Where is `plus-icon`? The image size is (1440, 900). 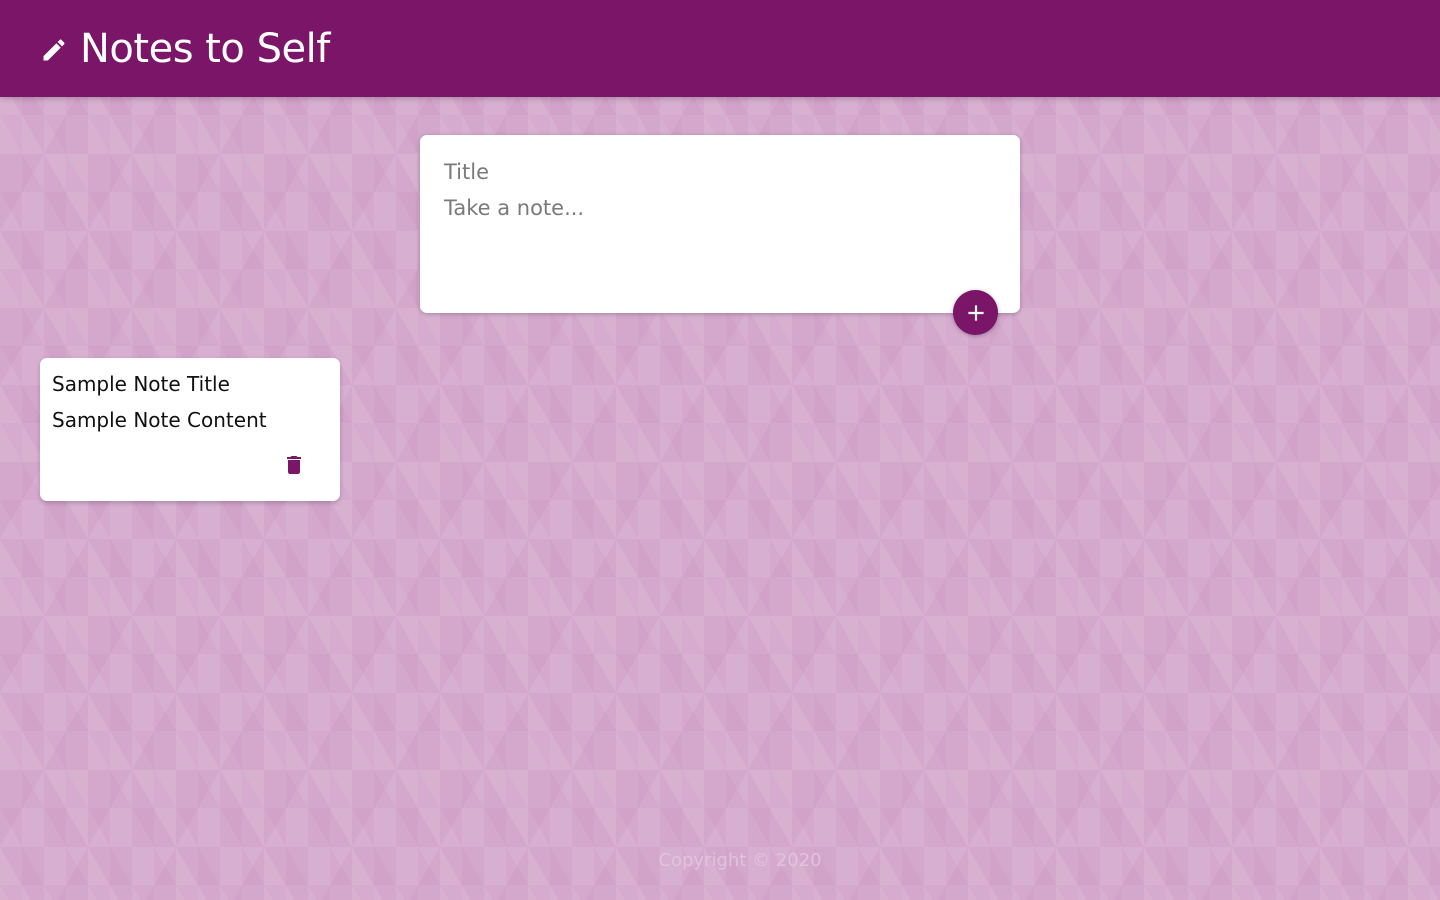
plus-icon is located at coordinates (975, 312).